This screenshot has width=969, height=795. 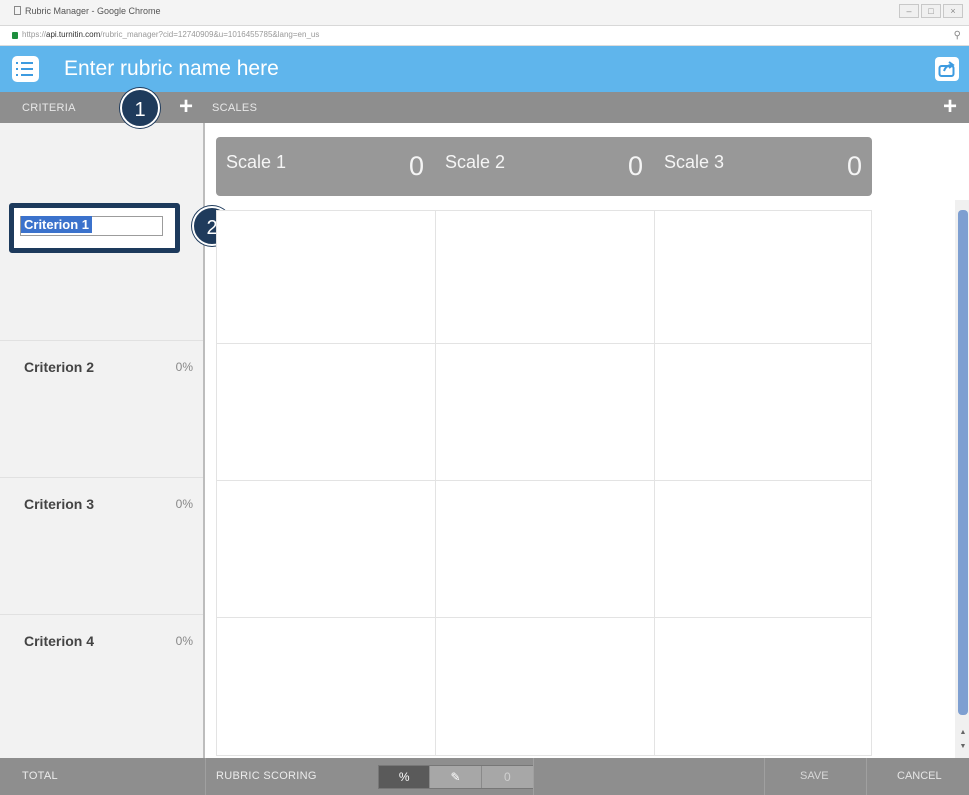 I want to click on rubric-scoring-label: RUBRIC SCORING, so click(x=266, y=776).